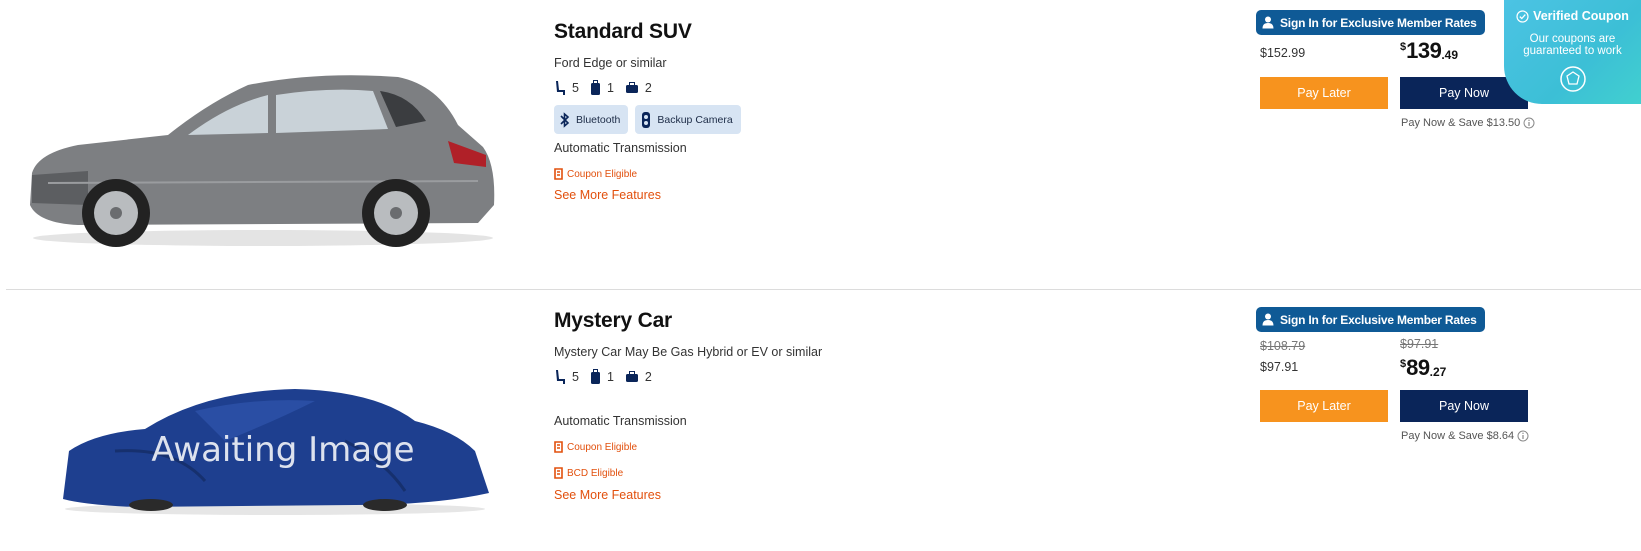  Describe the element at coordinates (823, 289) in the screenshot. I see `listing-divider` at that location.